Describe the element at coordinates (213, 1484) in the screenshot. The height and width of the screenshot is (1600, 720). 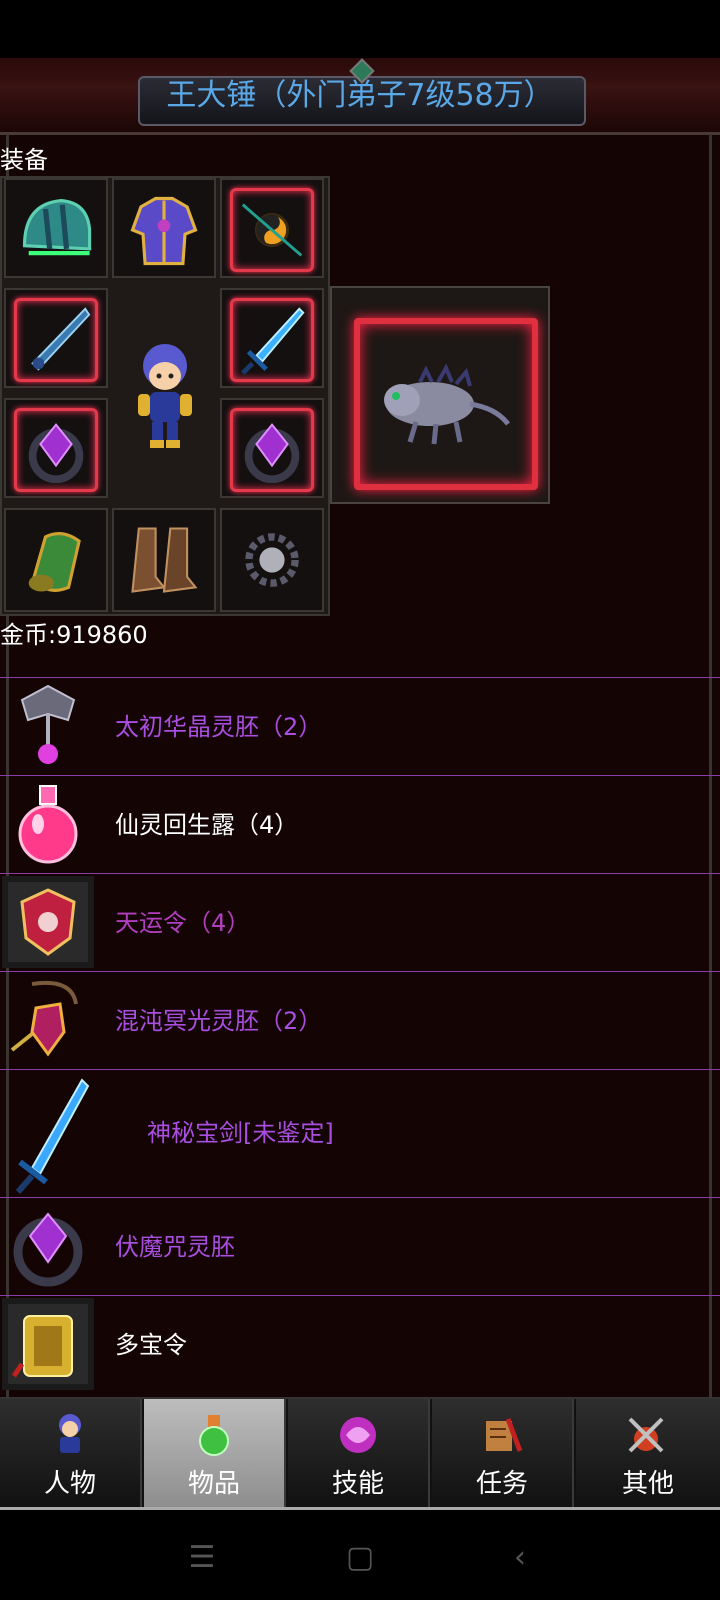
I see `tab-label: 物品` at that location.